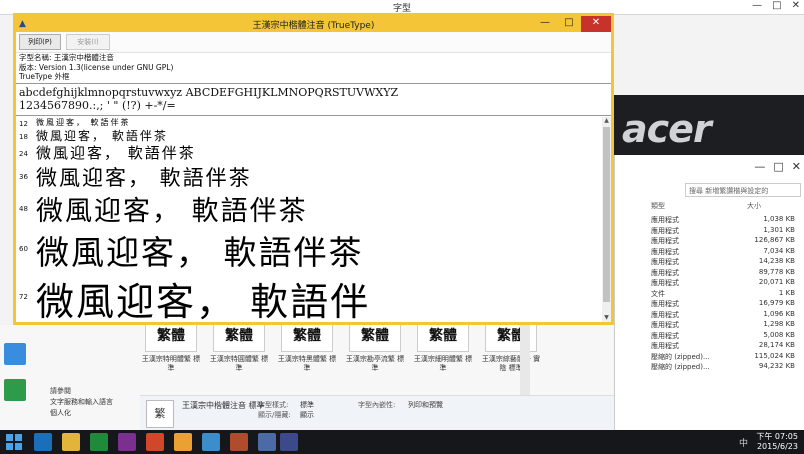 The height and width of the screenshot is (454, 804). What do you see at coordinates (596, 24) in the screenshot?
I see `preview-close-button: ✕` at bounding box center [596, 24].